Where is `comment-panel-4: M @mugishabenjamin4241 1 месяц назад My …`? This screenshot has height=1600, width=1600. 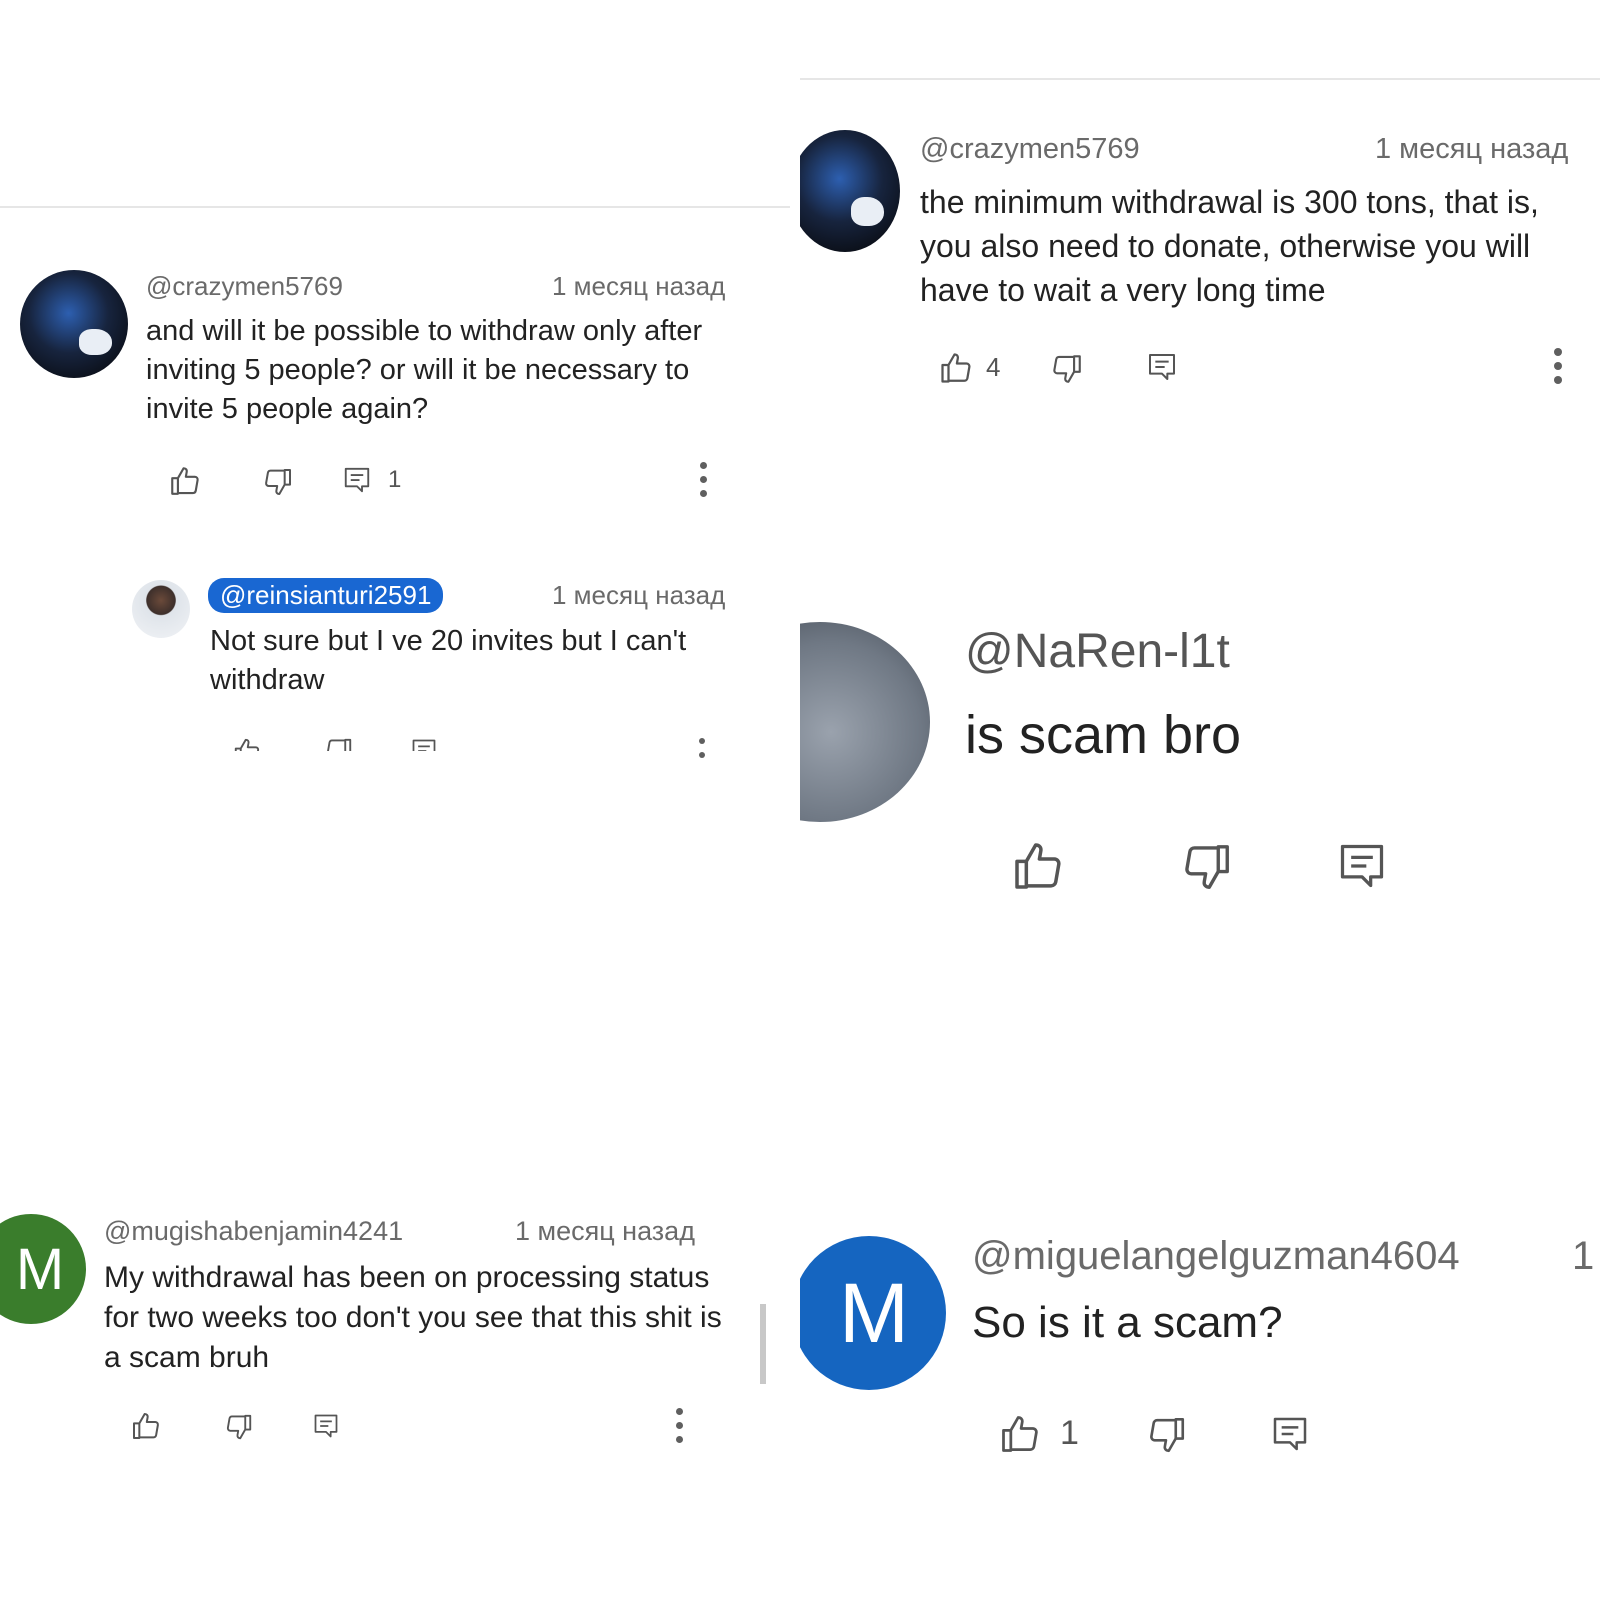
comment-panel-4: M @mugishabenjamin4241 1 месяц назад My … is located at coordinates (395, 1345).